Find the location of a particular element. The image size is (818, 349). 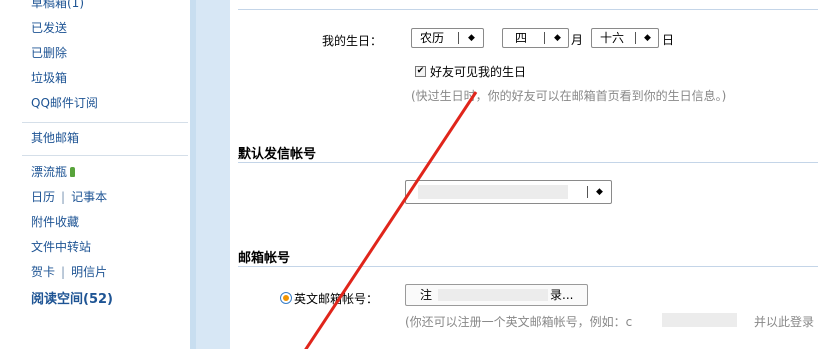

english-account-label: 英文邮箱帐号： is located at coordinates (336, 299).